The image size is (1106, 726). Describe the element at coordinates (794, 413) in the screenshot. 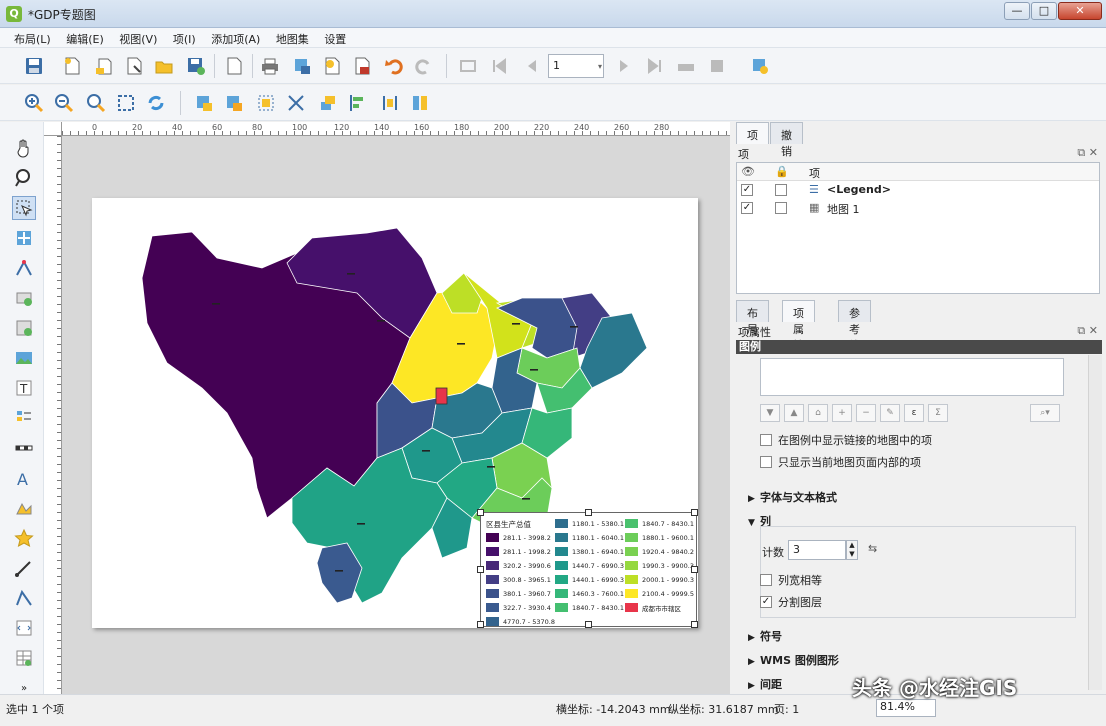

I see `move-up-button: ▲` at that location.